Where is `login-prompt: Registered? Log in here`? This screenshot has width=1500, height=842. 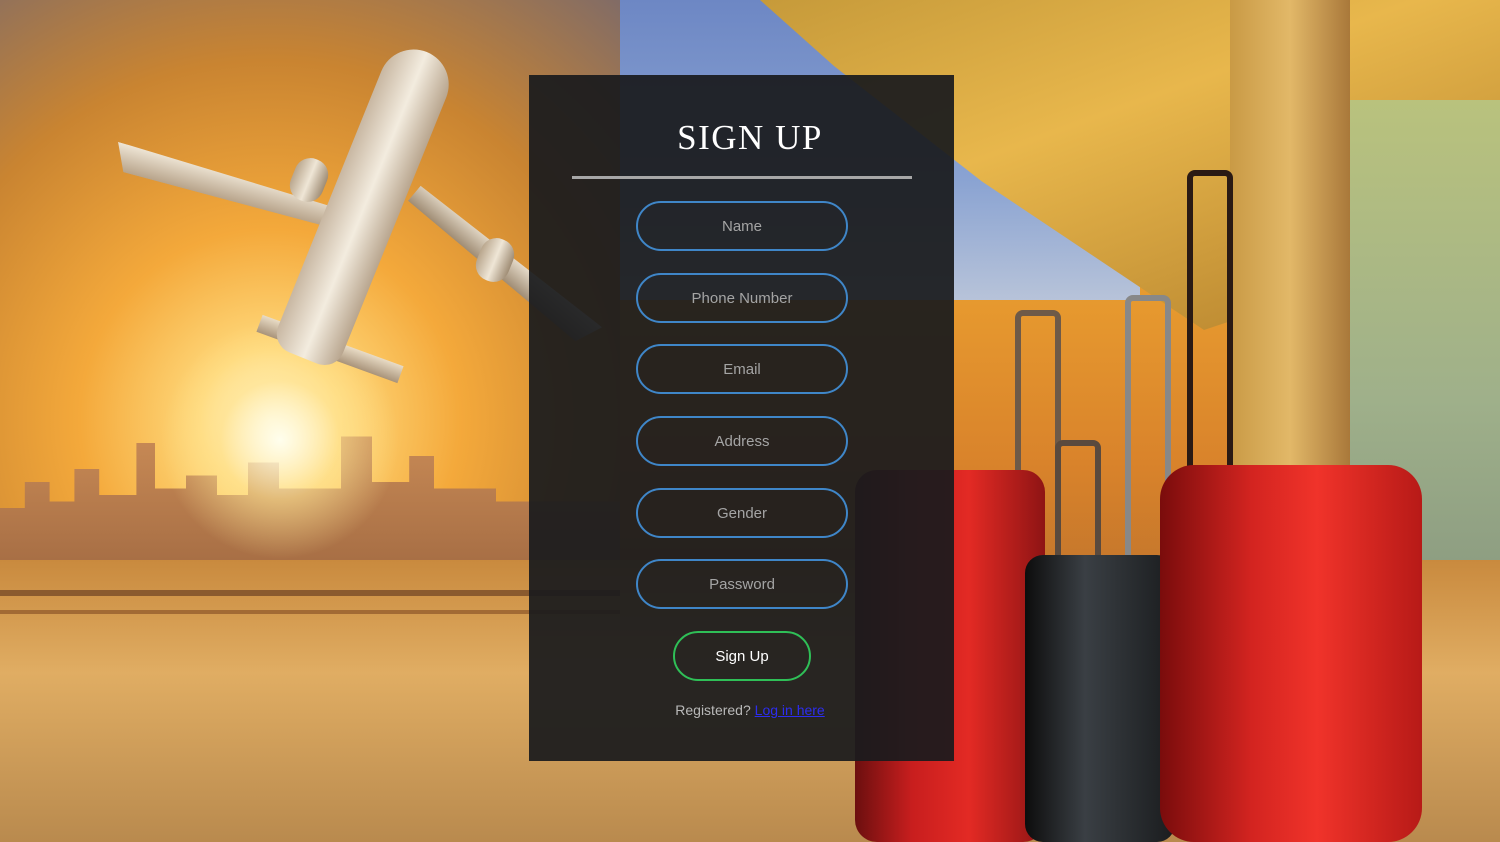 login-prompt: Registered? Log in here is located at coordinates (750, 710).